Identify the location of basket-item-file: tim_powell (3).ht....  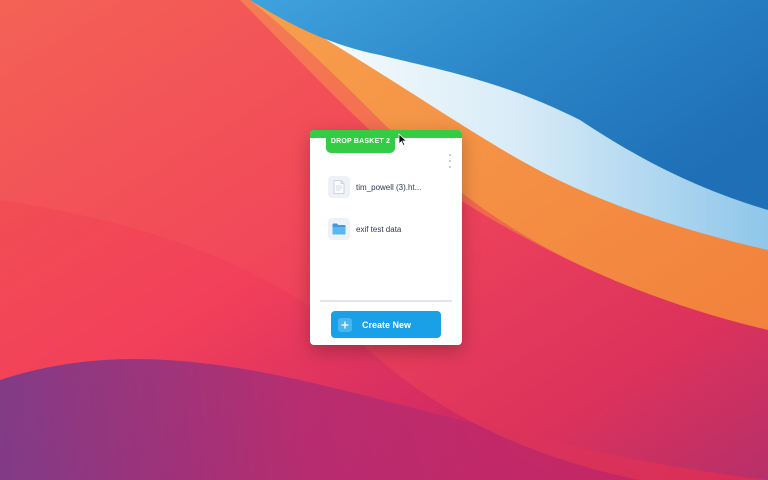
(390, 187).